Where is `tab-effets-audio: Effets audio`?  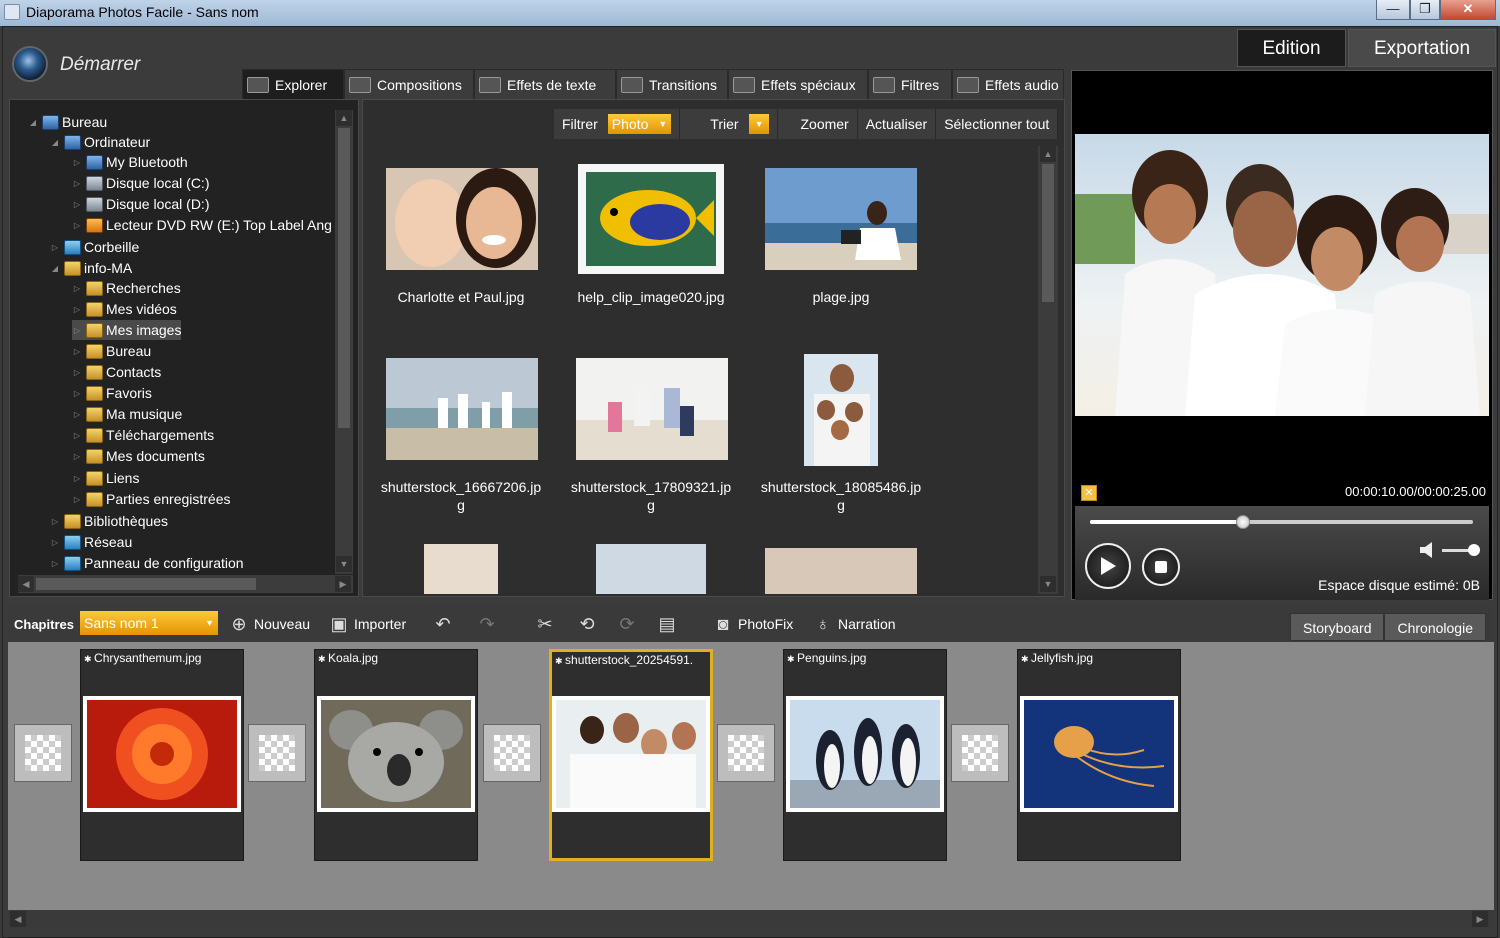 tab-effets-audio: Effets audio is located at coordinates (1008, 84).